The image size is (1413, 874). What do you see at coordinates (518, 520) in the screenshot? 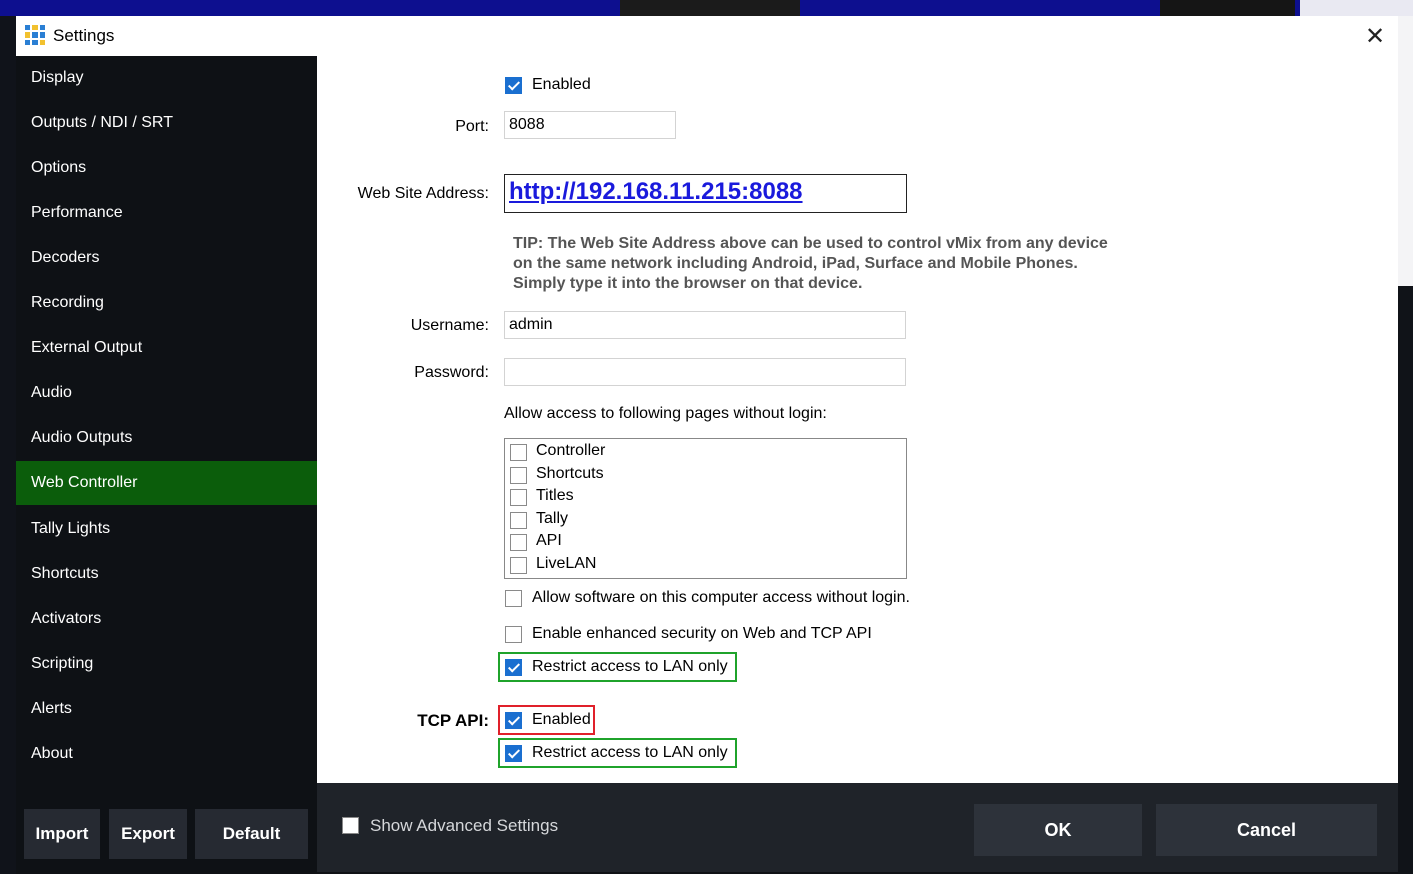
I see `page-tally-checkbox` at bounding box center [518, 520].